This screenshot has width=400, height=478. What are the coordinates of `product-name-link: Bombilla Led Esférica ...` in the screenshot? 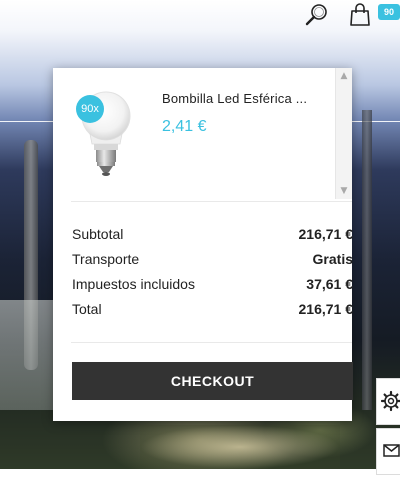 It's located at (244, 98).